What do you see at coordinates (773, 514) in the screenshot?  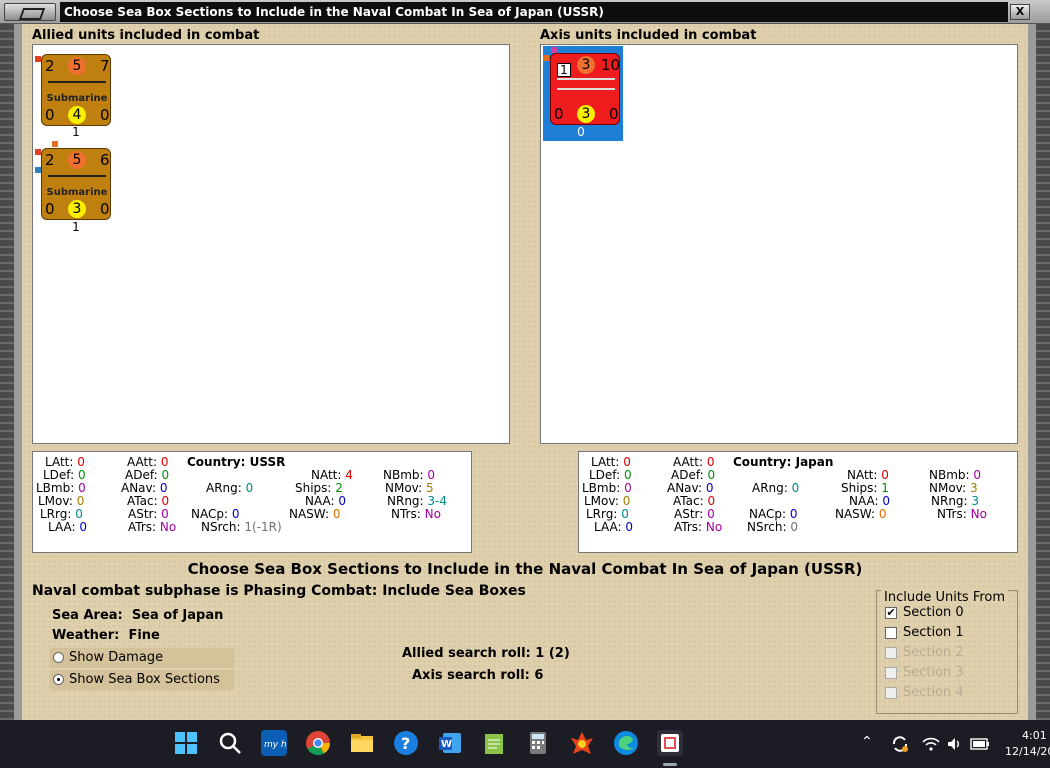 I see `stat-nacp: NACp: 0` at bounding box center [773, 514].